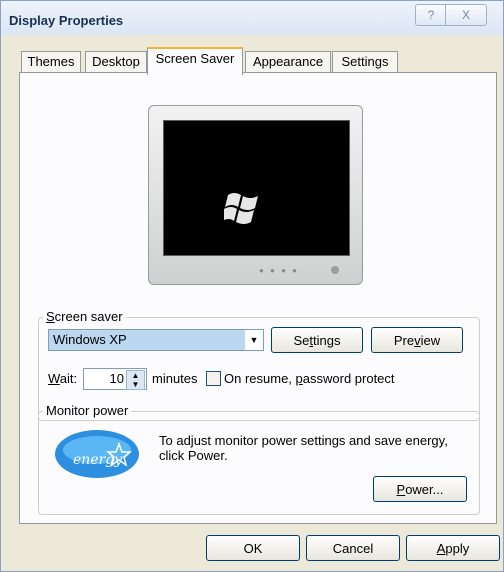 Image resolution: width=504 pixels, height=572 pixels. I want to click on tab-label: Desktop, so click(116, 61).